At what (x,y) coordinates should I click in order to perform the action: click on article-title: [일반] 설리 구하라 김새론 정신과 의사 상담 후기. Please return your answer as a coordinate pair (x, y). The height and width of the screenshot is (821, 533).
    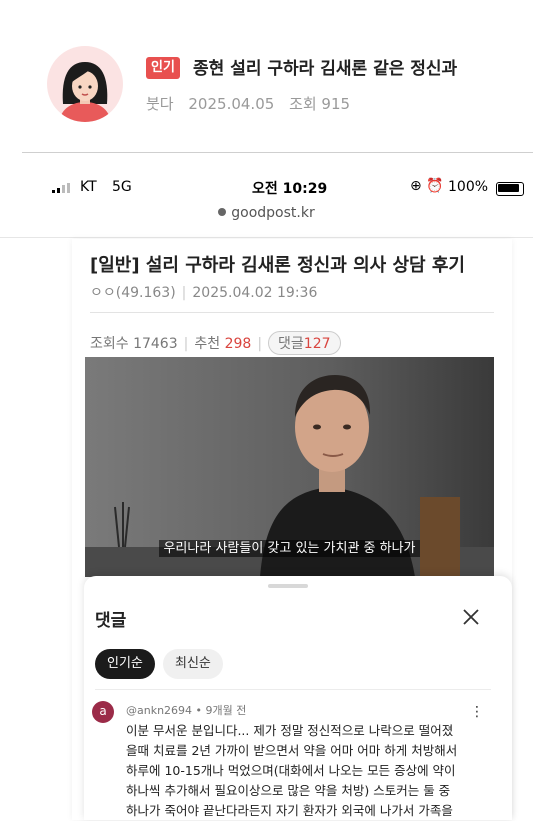
    Looking at the image, I should click on (277, 265).